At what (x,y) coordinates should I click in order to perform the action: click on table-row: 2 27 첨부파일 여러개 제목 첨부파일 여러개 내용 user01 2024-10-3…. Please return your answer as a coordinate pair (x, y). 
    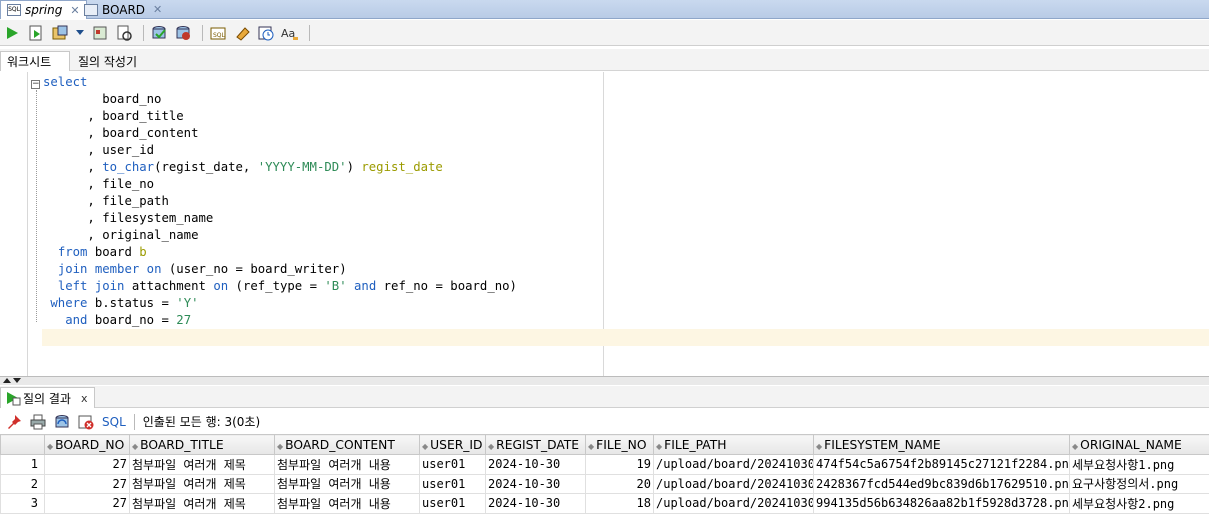
    Looking at the image, I should click on (604, 483).